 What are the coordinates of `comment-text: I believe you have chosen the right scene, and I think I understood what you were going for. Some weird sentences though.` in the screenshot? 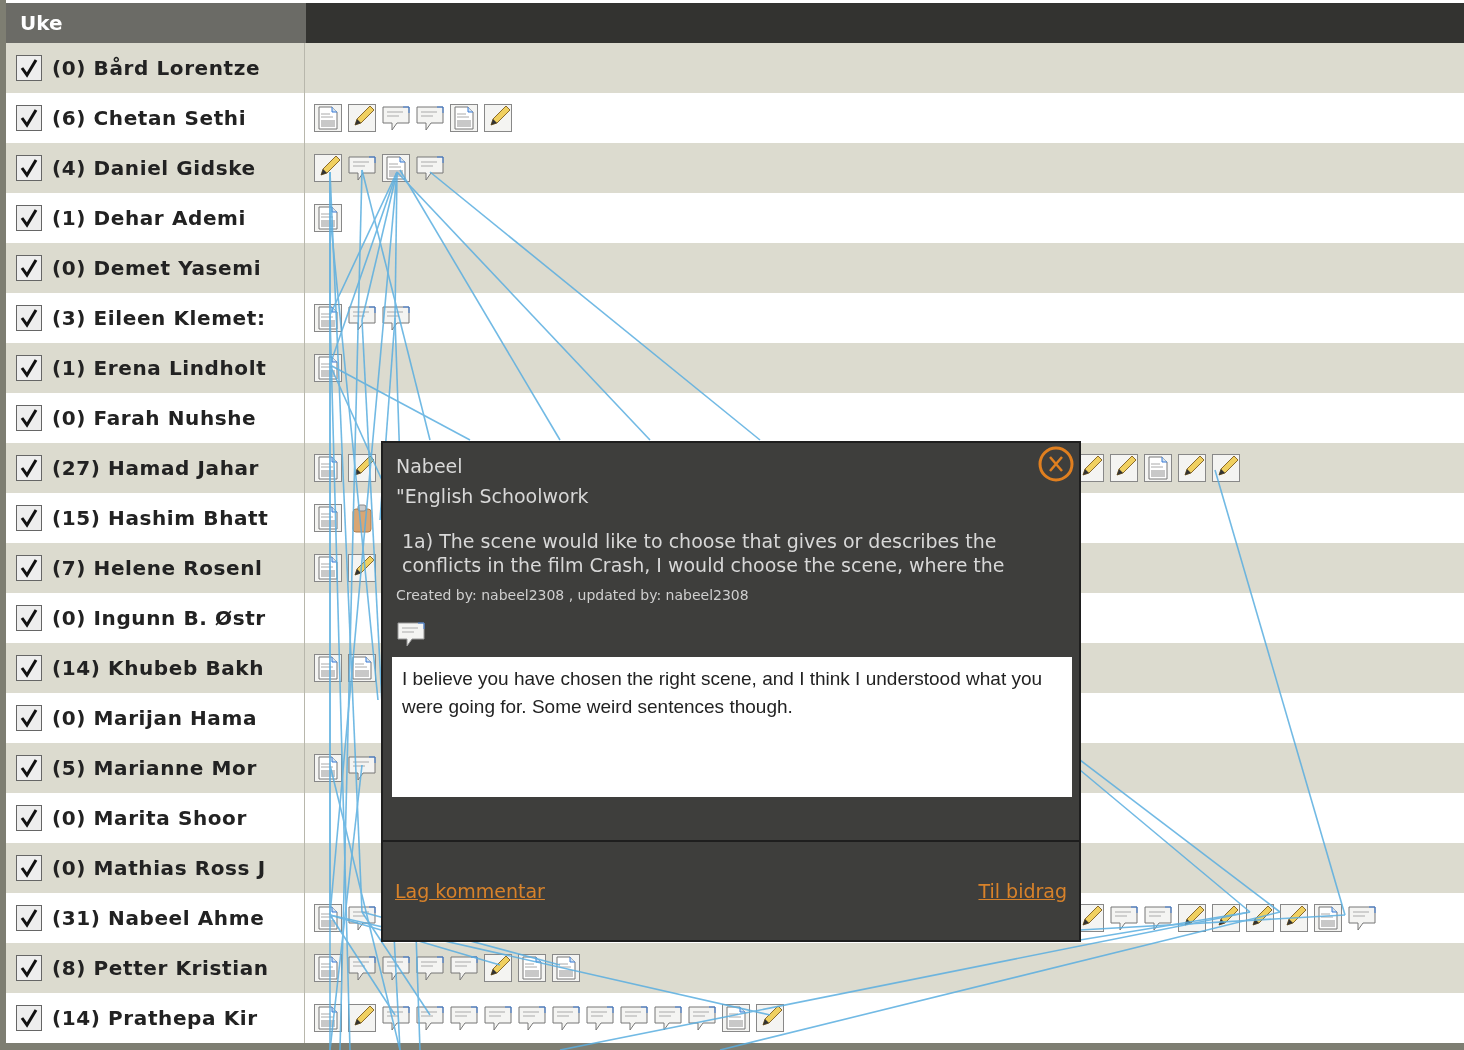 It's located at (732, 727).